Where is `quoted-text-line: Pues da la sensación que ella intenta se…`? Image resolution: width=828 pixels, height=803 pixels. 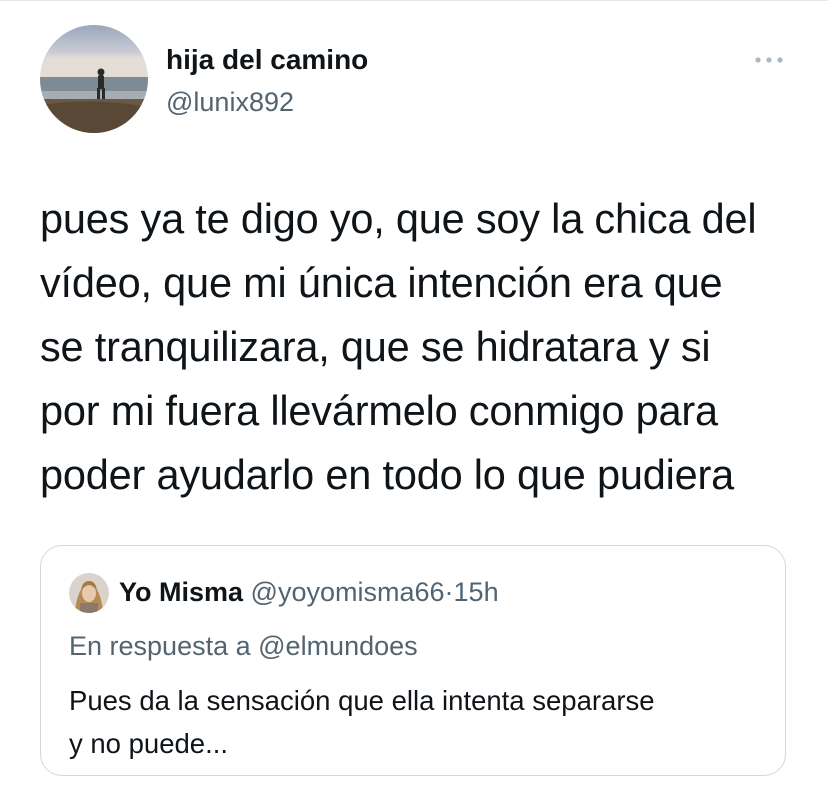
quoted-text-line: Pues da la sensación que ella intenta se… is located at coordinates (362, 700).